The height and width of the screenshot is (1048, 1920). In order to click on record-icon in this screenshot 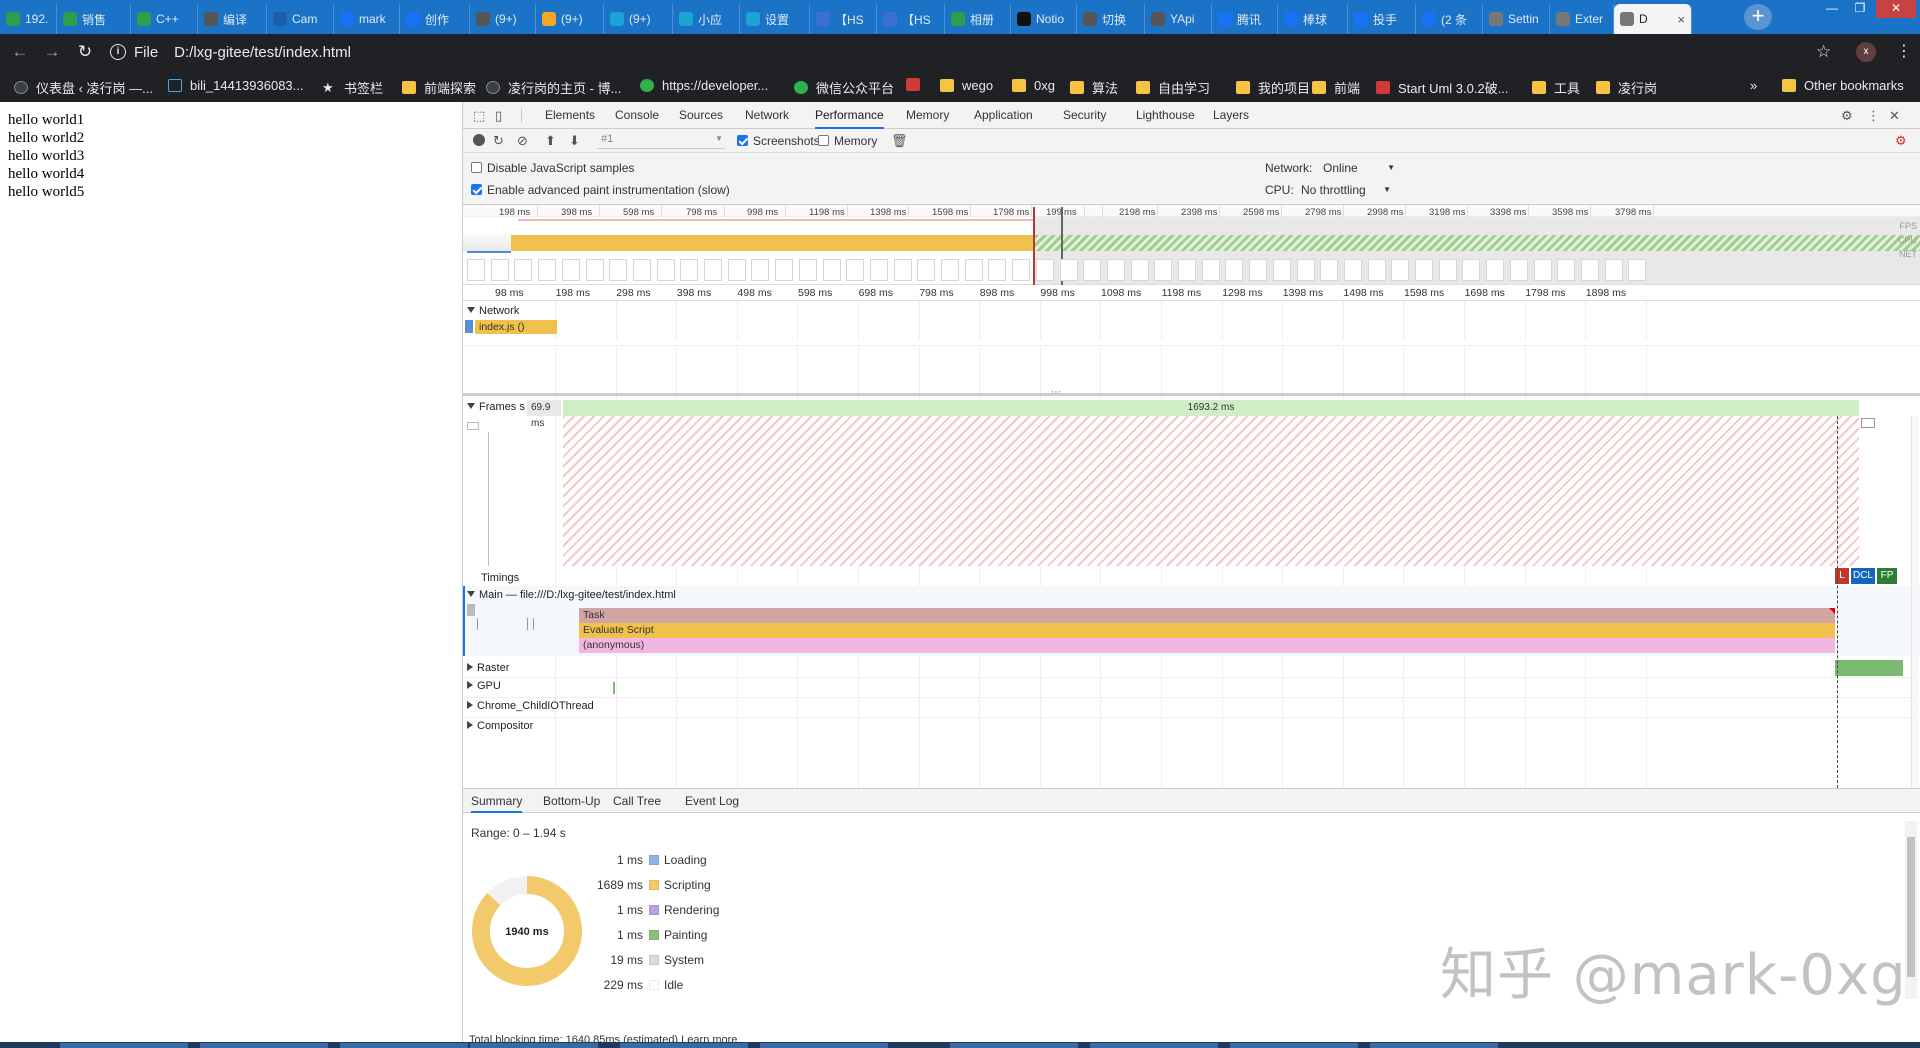, I will do `click(479, 140)`.